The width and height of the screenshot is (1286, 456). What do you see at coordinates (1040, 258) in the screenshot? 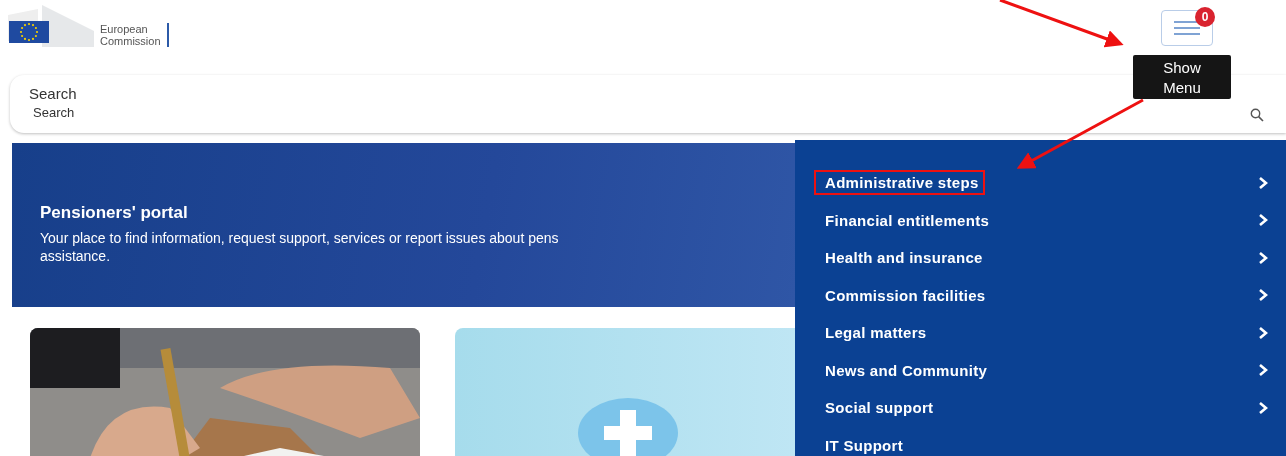
I see `menu-item: Health and insurance` at bounding box center [1040, 258].